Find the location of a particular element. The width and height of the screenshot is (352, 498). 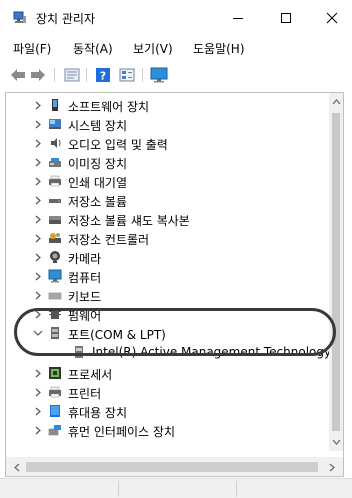

tree-node-shadow-copies: 저장소 볼륨 섀도 복사본 is located at coordinates (166, 219).